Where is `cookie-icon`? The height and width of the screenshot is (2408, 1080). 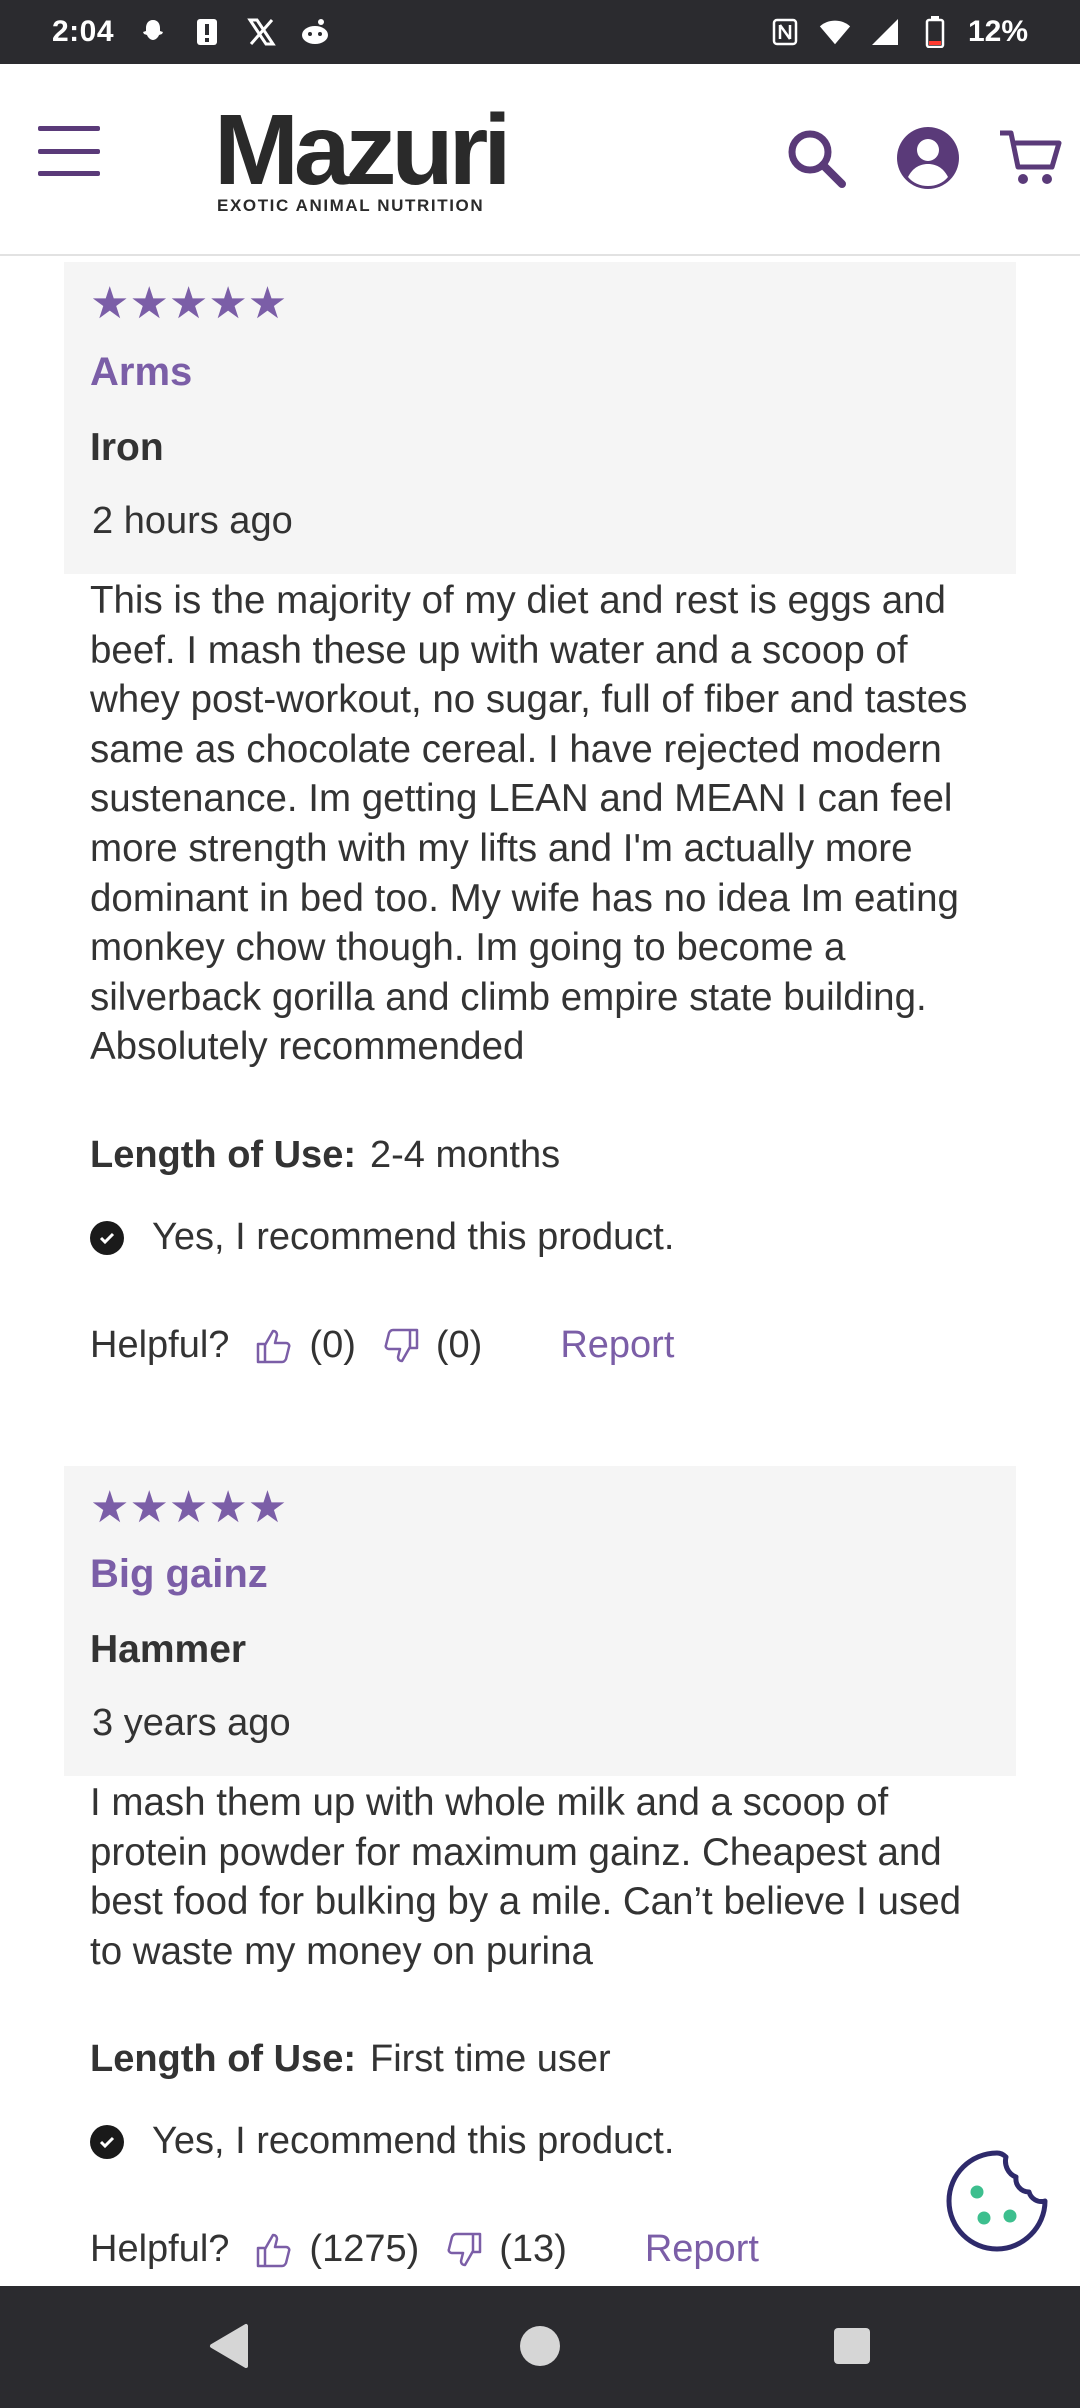
cookie-icon is located at coordinates (997, 2201).